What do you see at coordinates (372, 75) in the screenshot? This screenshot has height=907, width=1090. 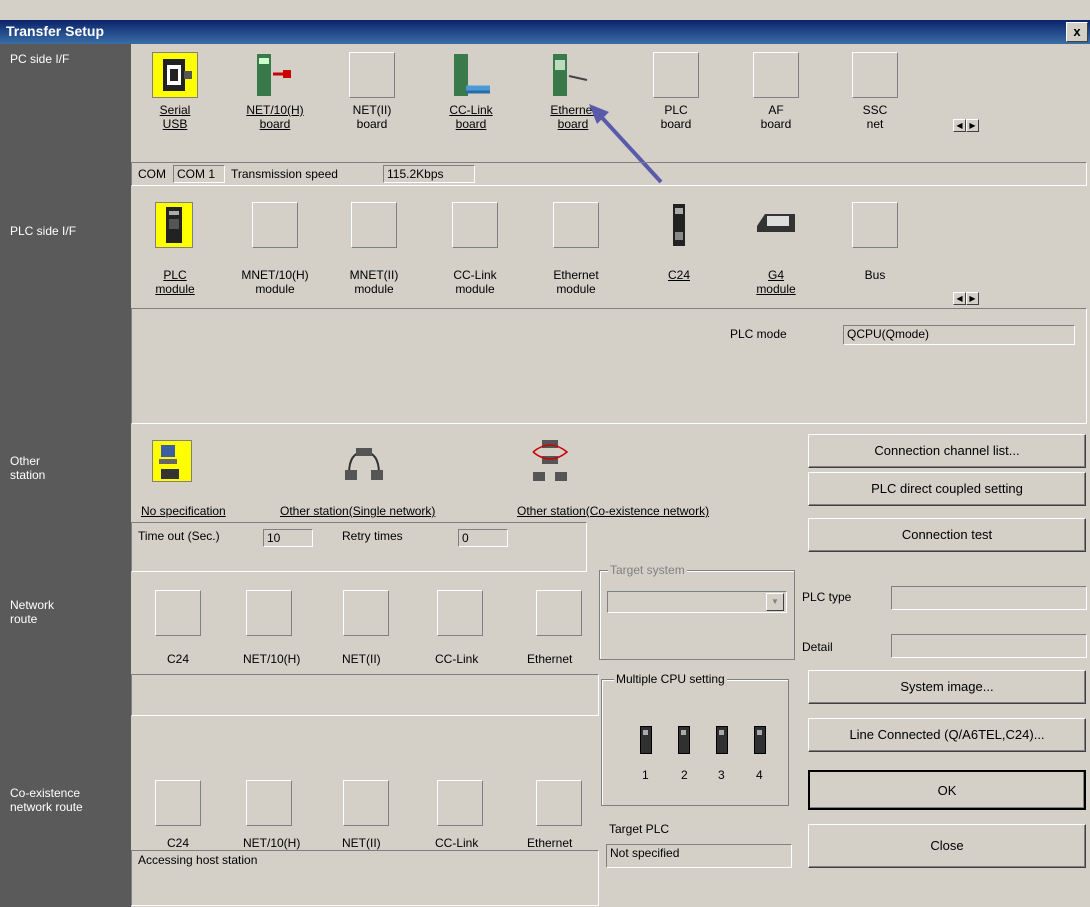 I see `net2-board-icon` at bounding box center [372, 75].